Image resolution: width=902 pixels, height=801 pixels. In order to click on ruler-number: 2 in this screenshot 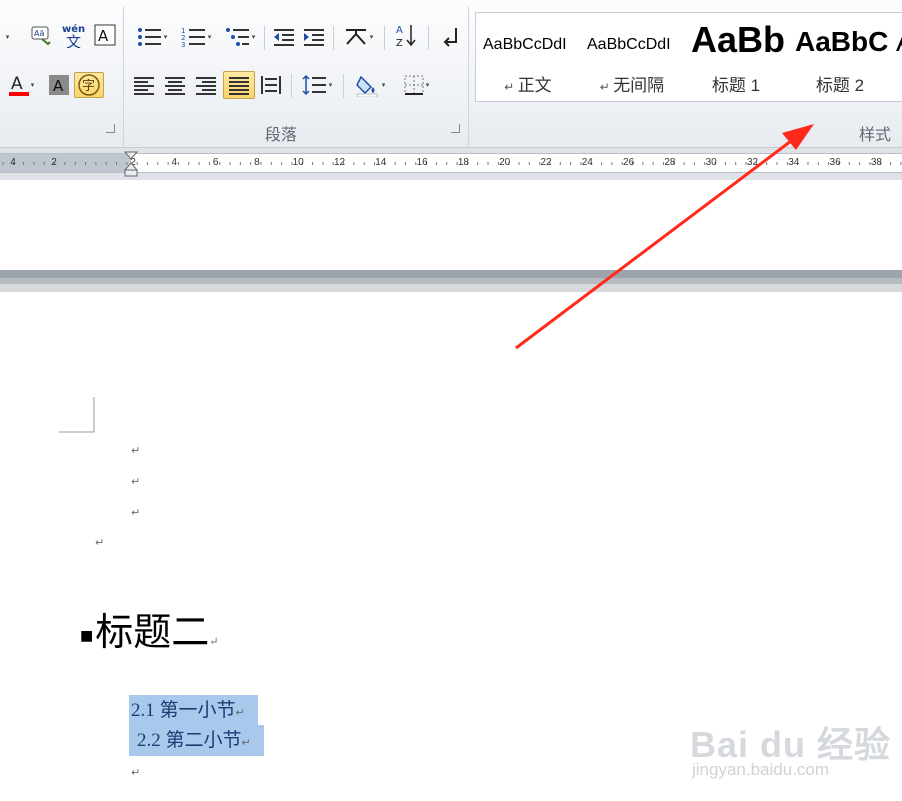, I will do `click(54, 162)`.